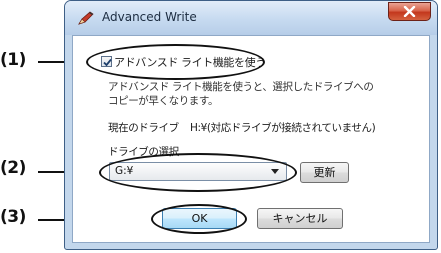 Image resolution: width=441 pixels, height=253 pixels. What do you see at coordinates (13, 60) in the screenshot?
I see `callout-label-1: (1)` at bounding box center [13, 60].